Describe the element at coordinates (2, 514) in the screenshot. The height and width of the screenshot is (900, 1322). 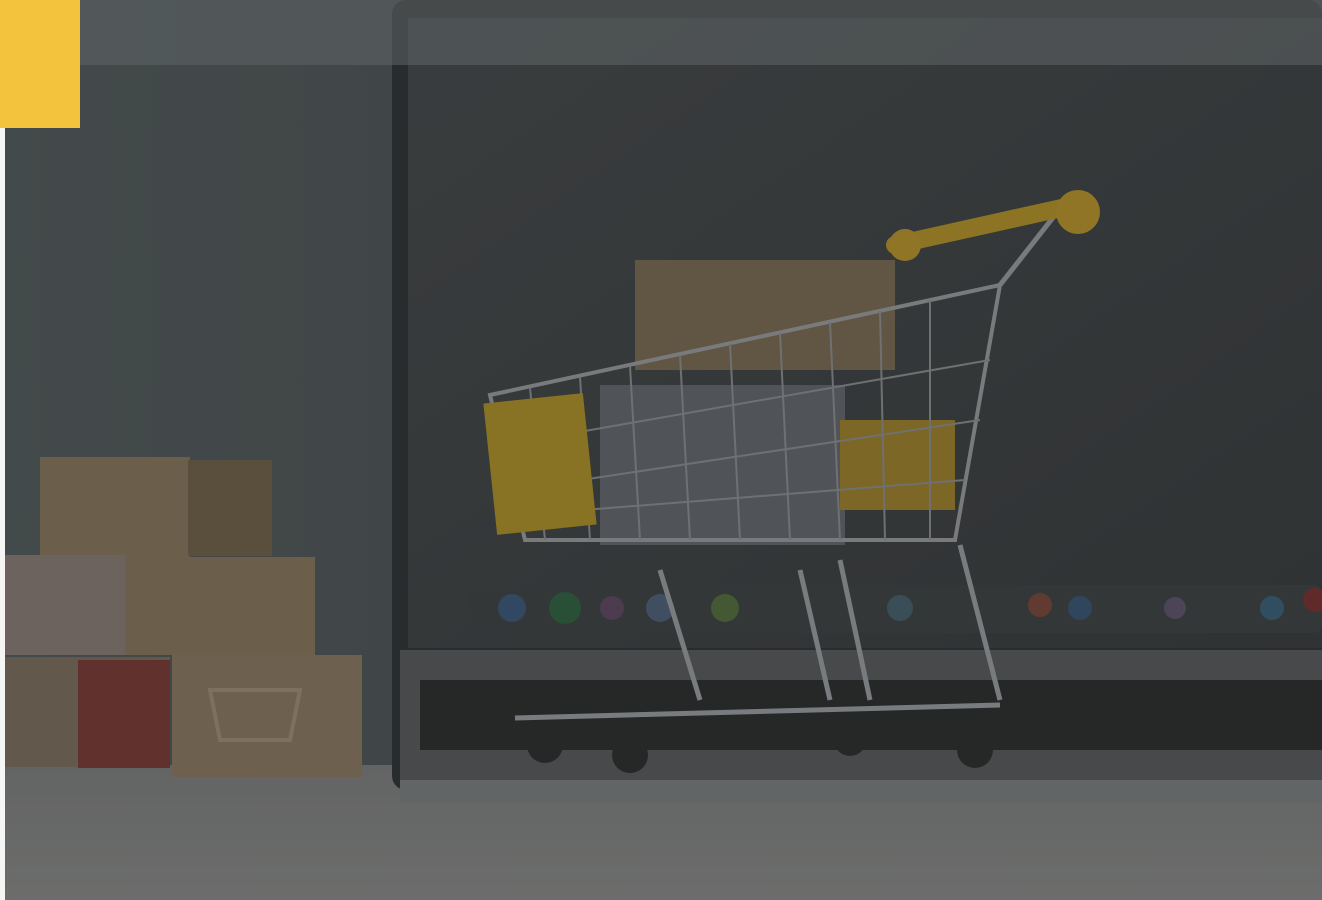
I see `left-edge-strip` at that location.